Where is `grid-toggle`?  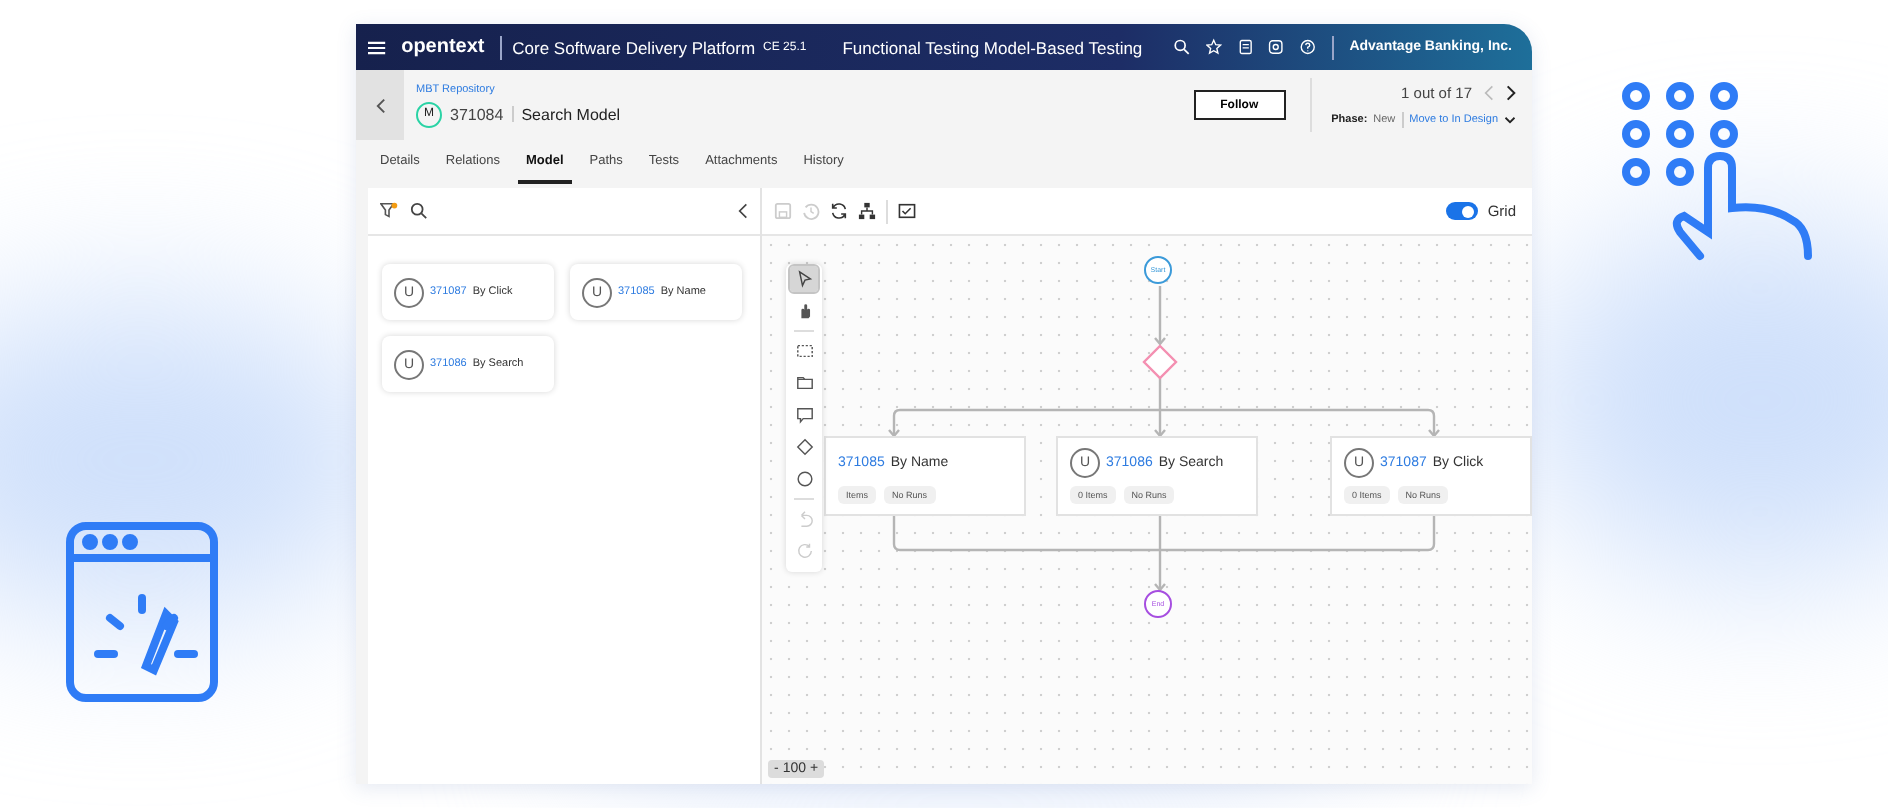 grid-toggle is located at coordinates (1461, 211).